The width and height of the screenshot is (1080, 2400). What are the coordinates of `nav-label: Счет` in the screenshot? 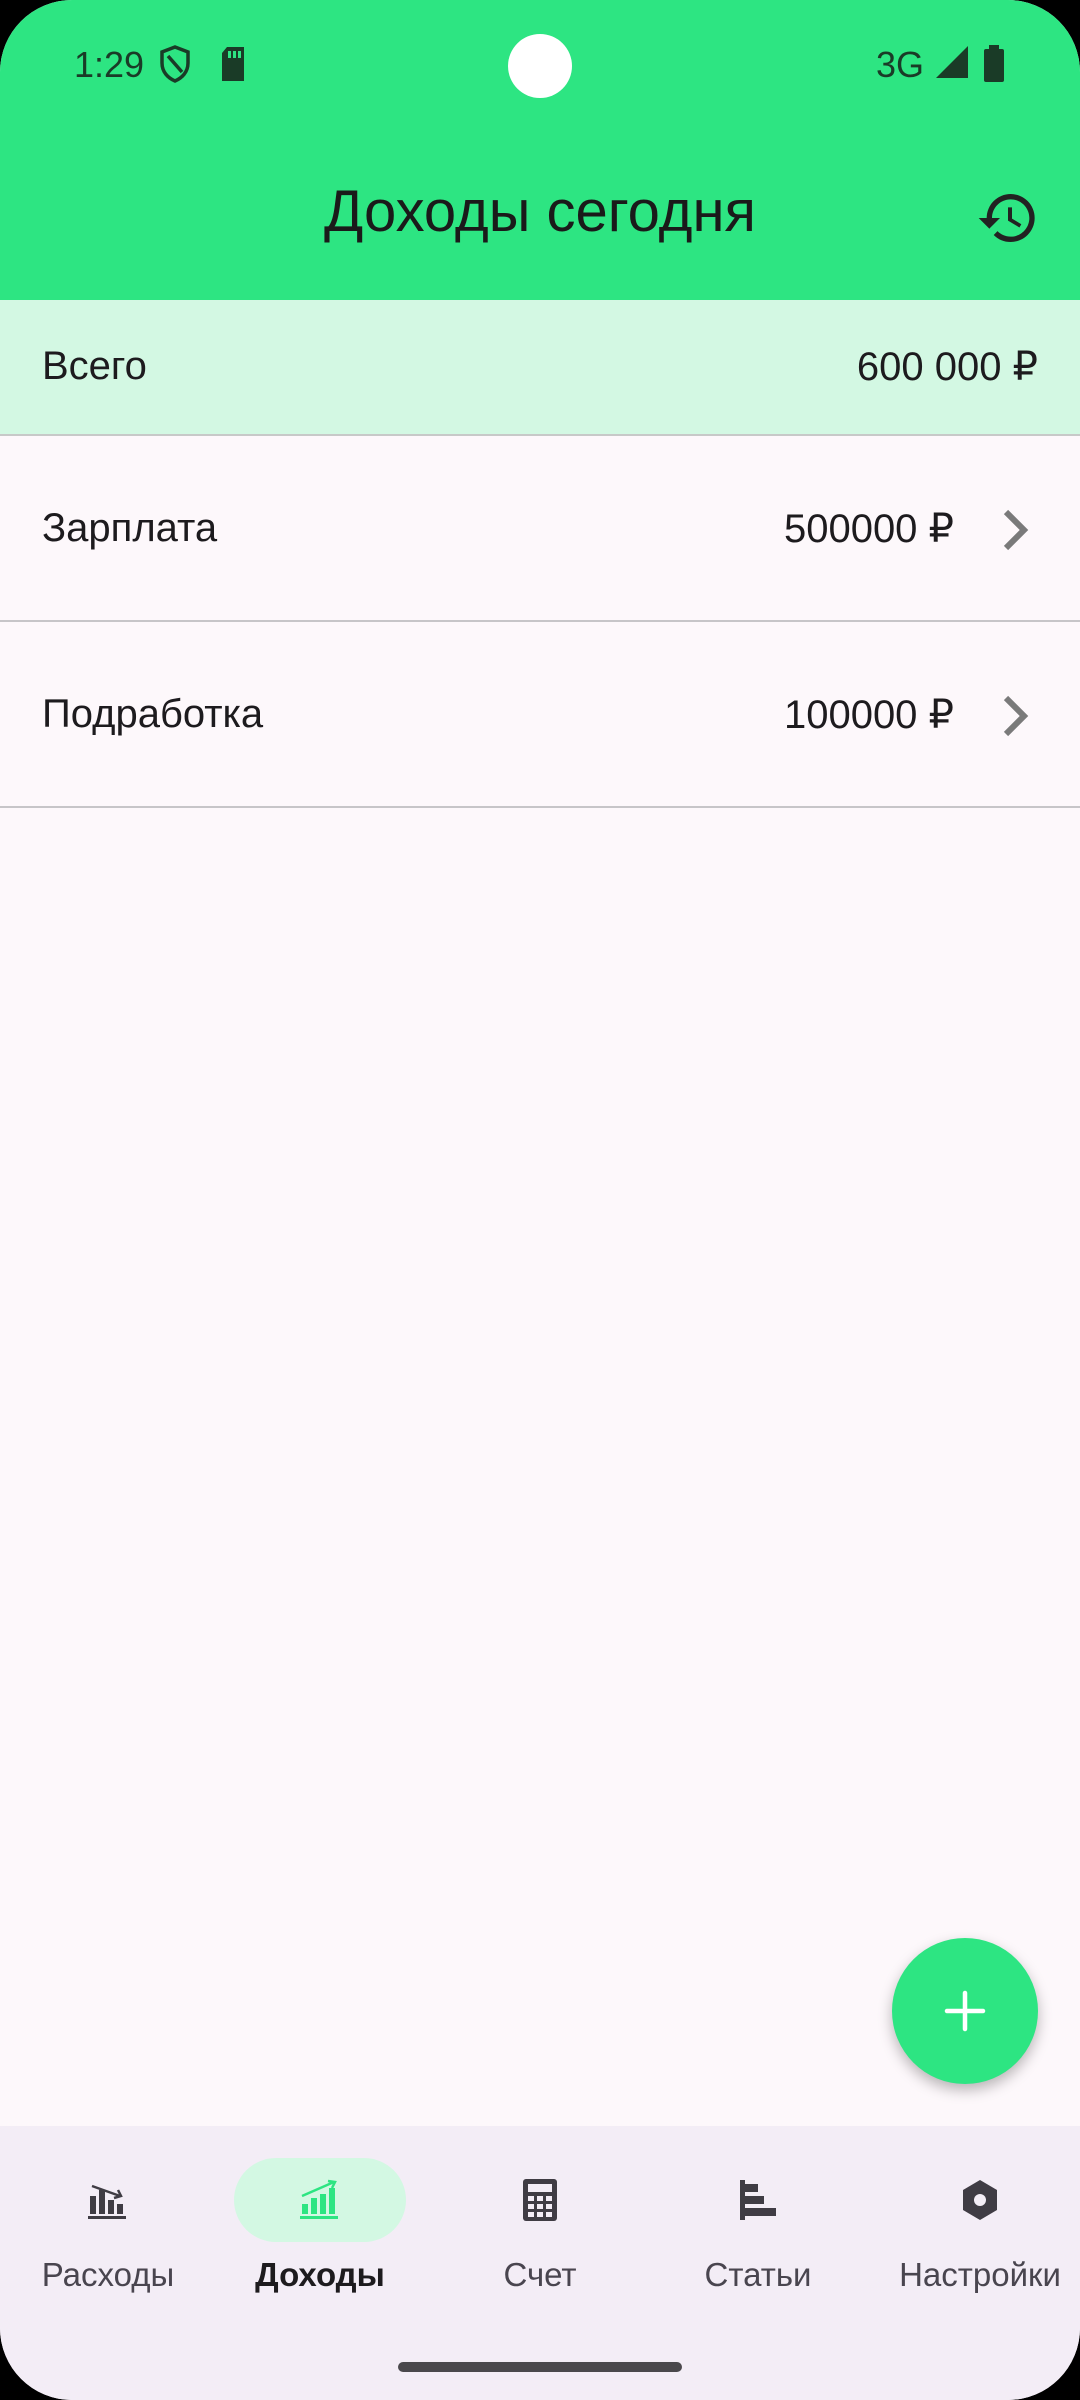 It's located at (540, 2274).